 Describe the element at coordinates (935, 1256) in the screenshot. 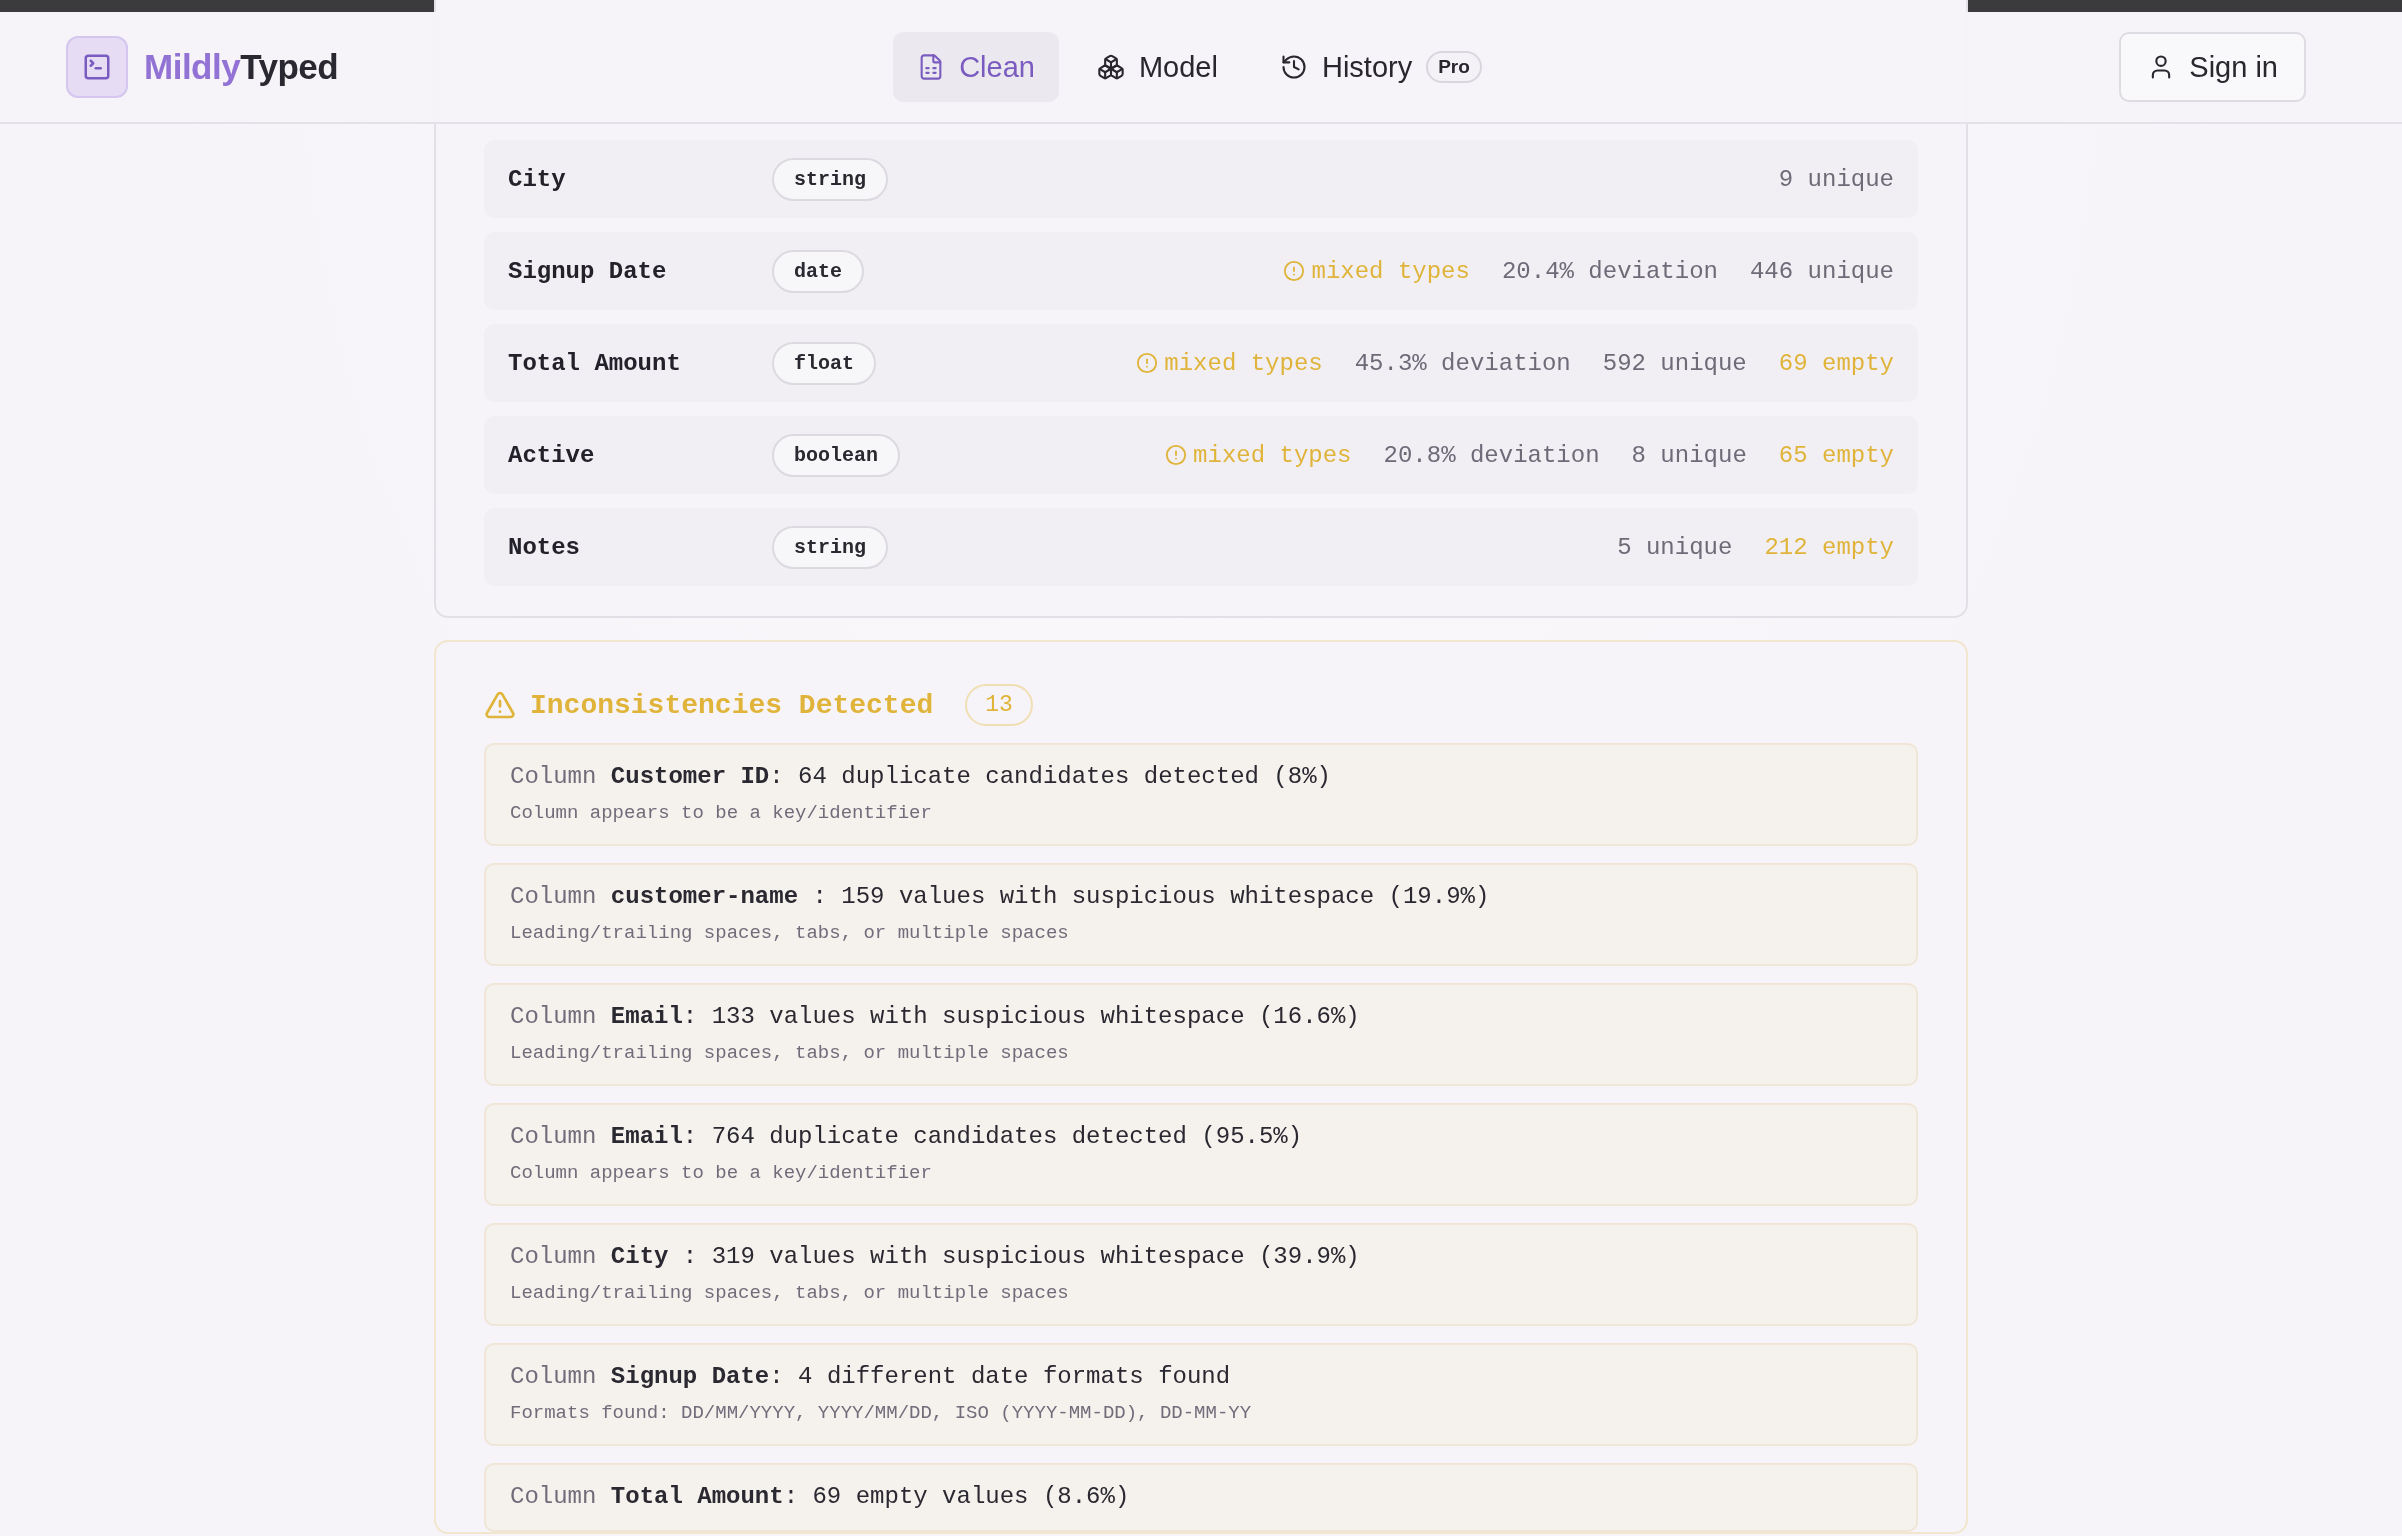

I see `issue-text: Column City : 319 values with suspicious whitespace (39.9%)` at that location.